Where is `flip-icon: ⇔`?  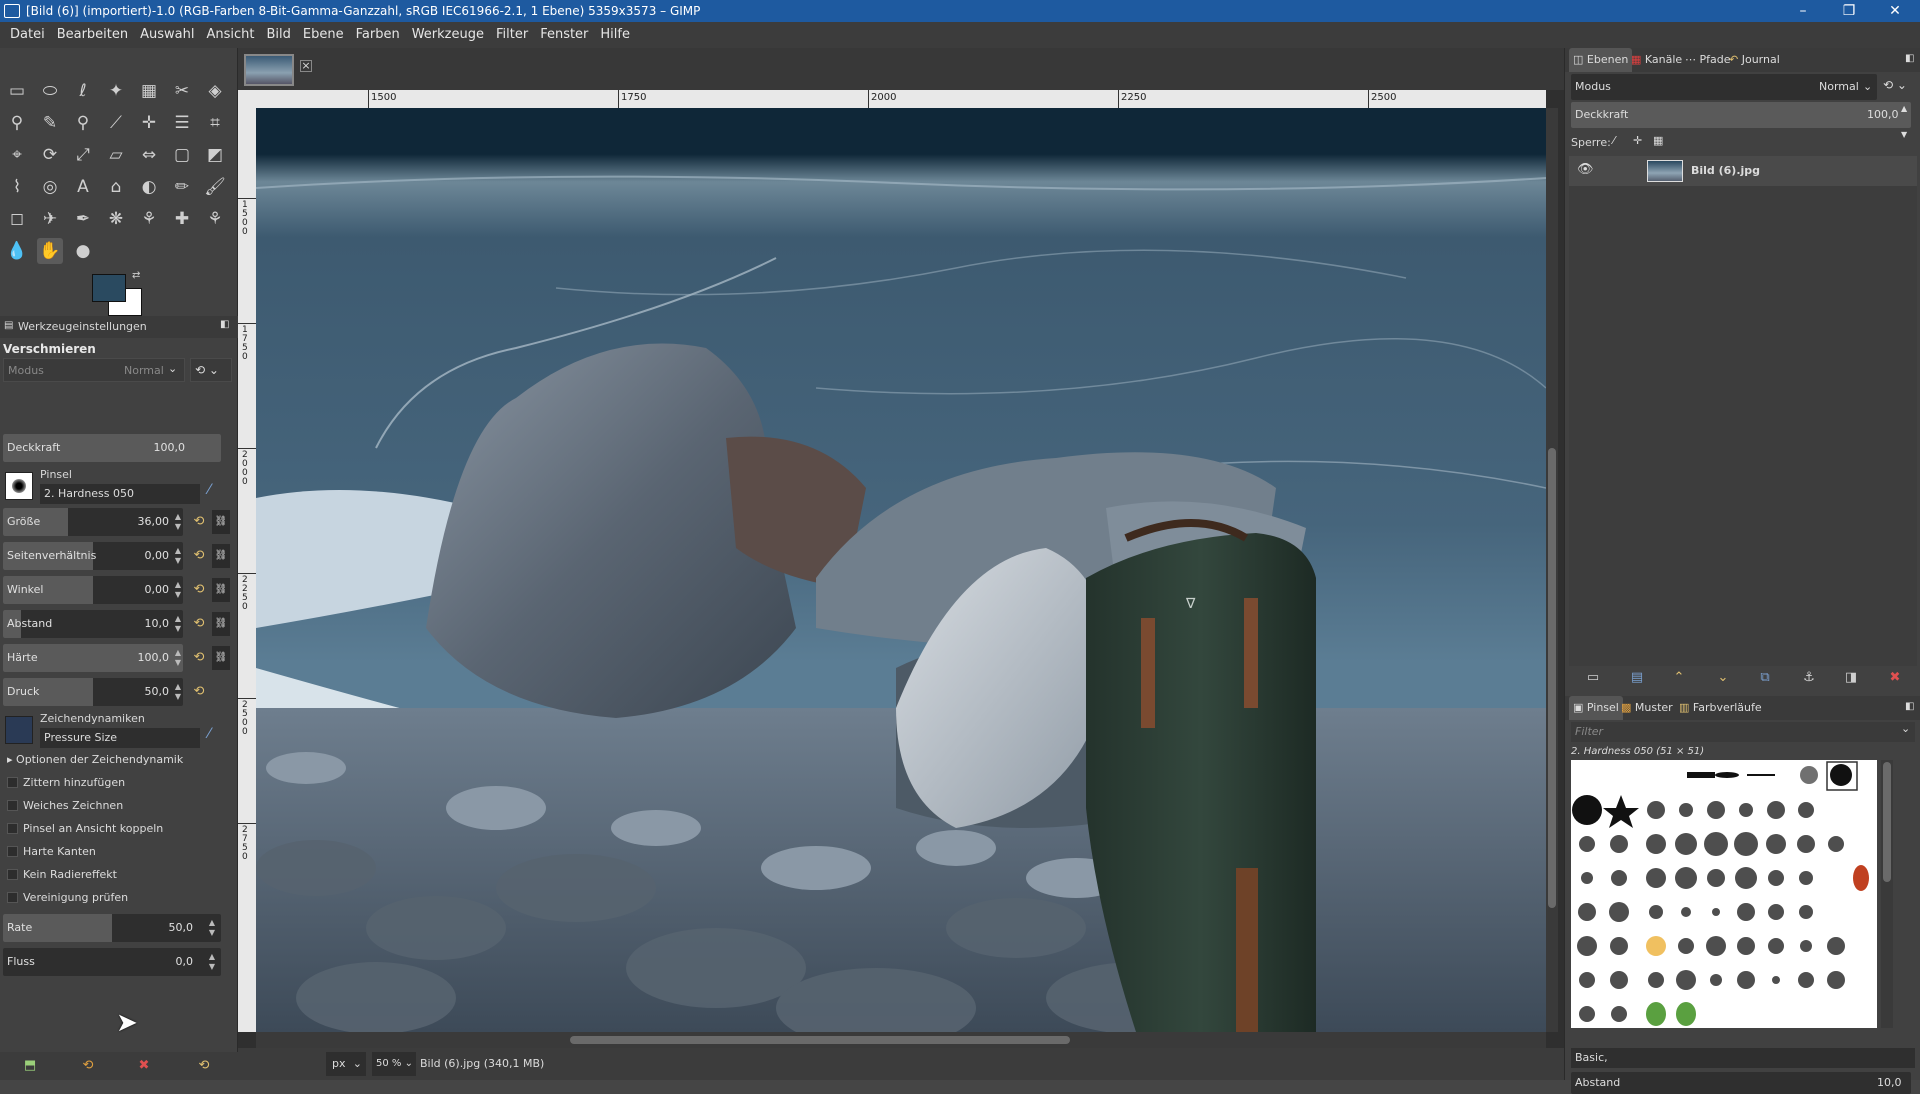
flip-icon: ⇔ is located at coordinates (149, 155).